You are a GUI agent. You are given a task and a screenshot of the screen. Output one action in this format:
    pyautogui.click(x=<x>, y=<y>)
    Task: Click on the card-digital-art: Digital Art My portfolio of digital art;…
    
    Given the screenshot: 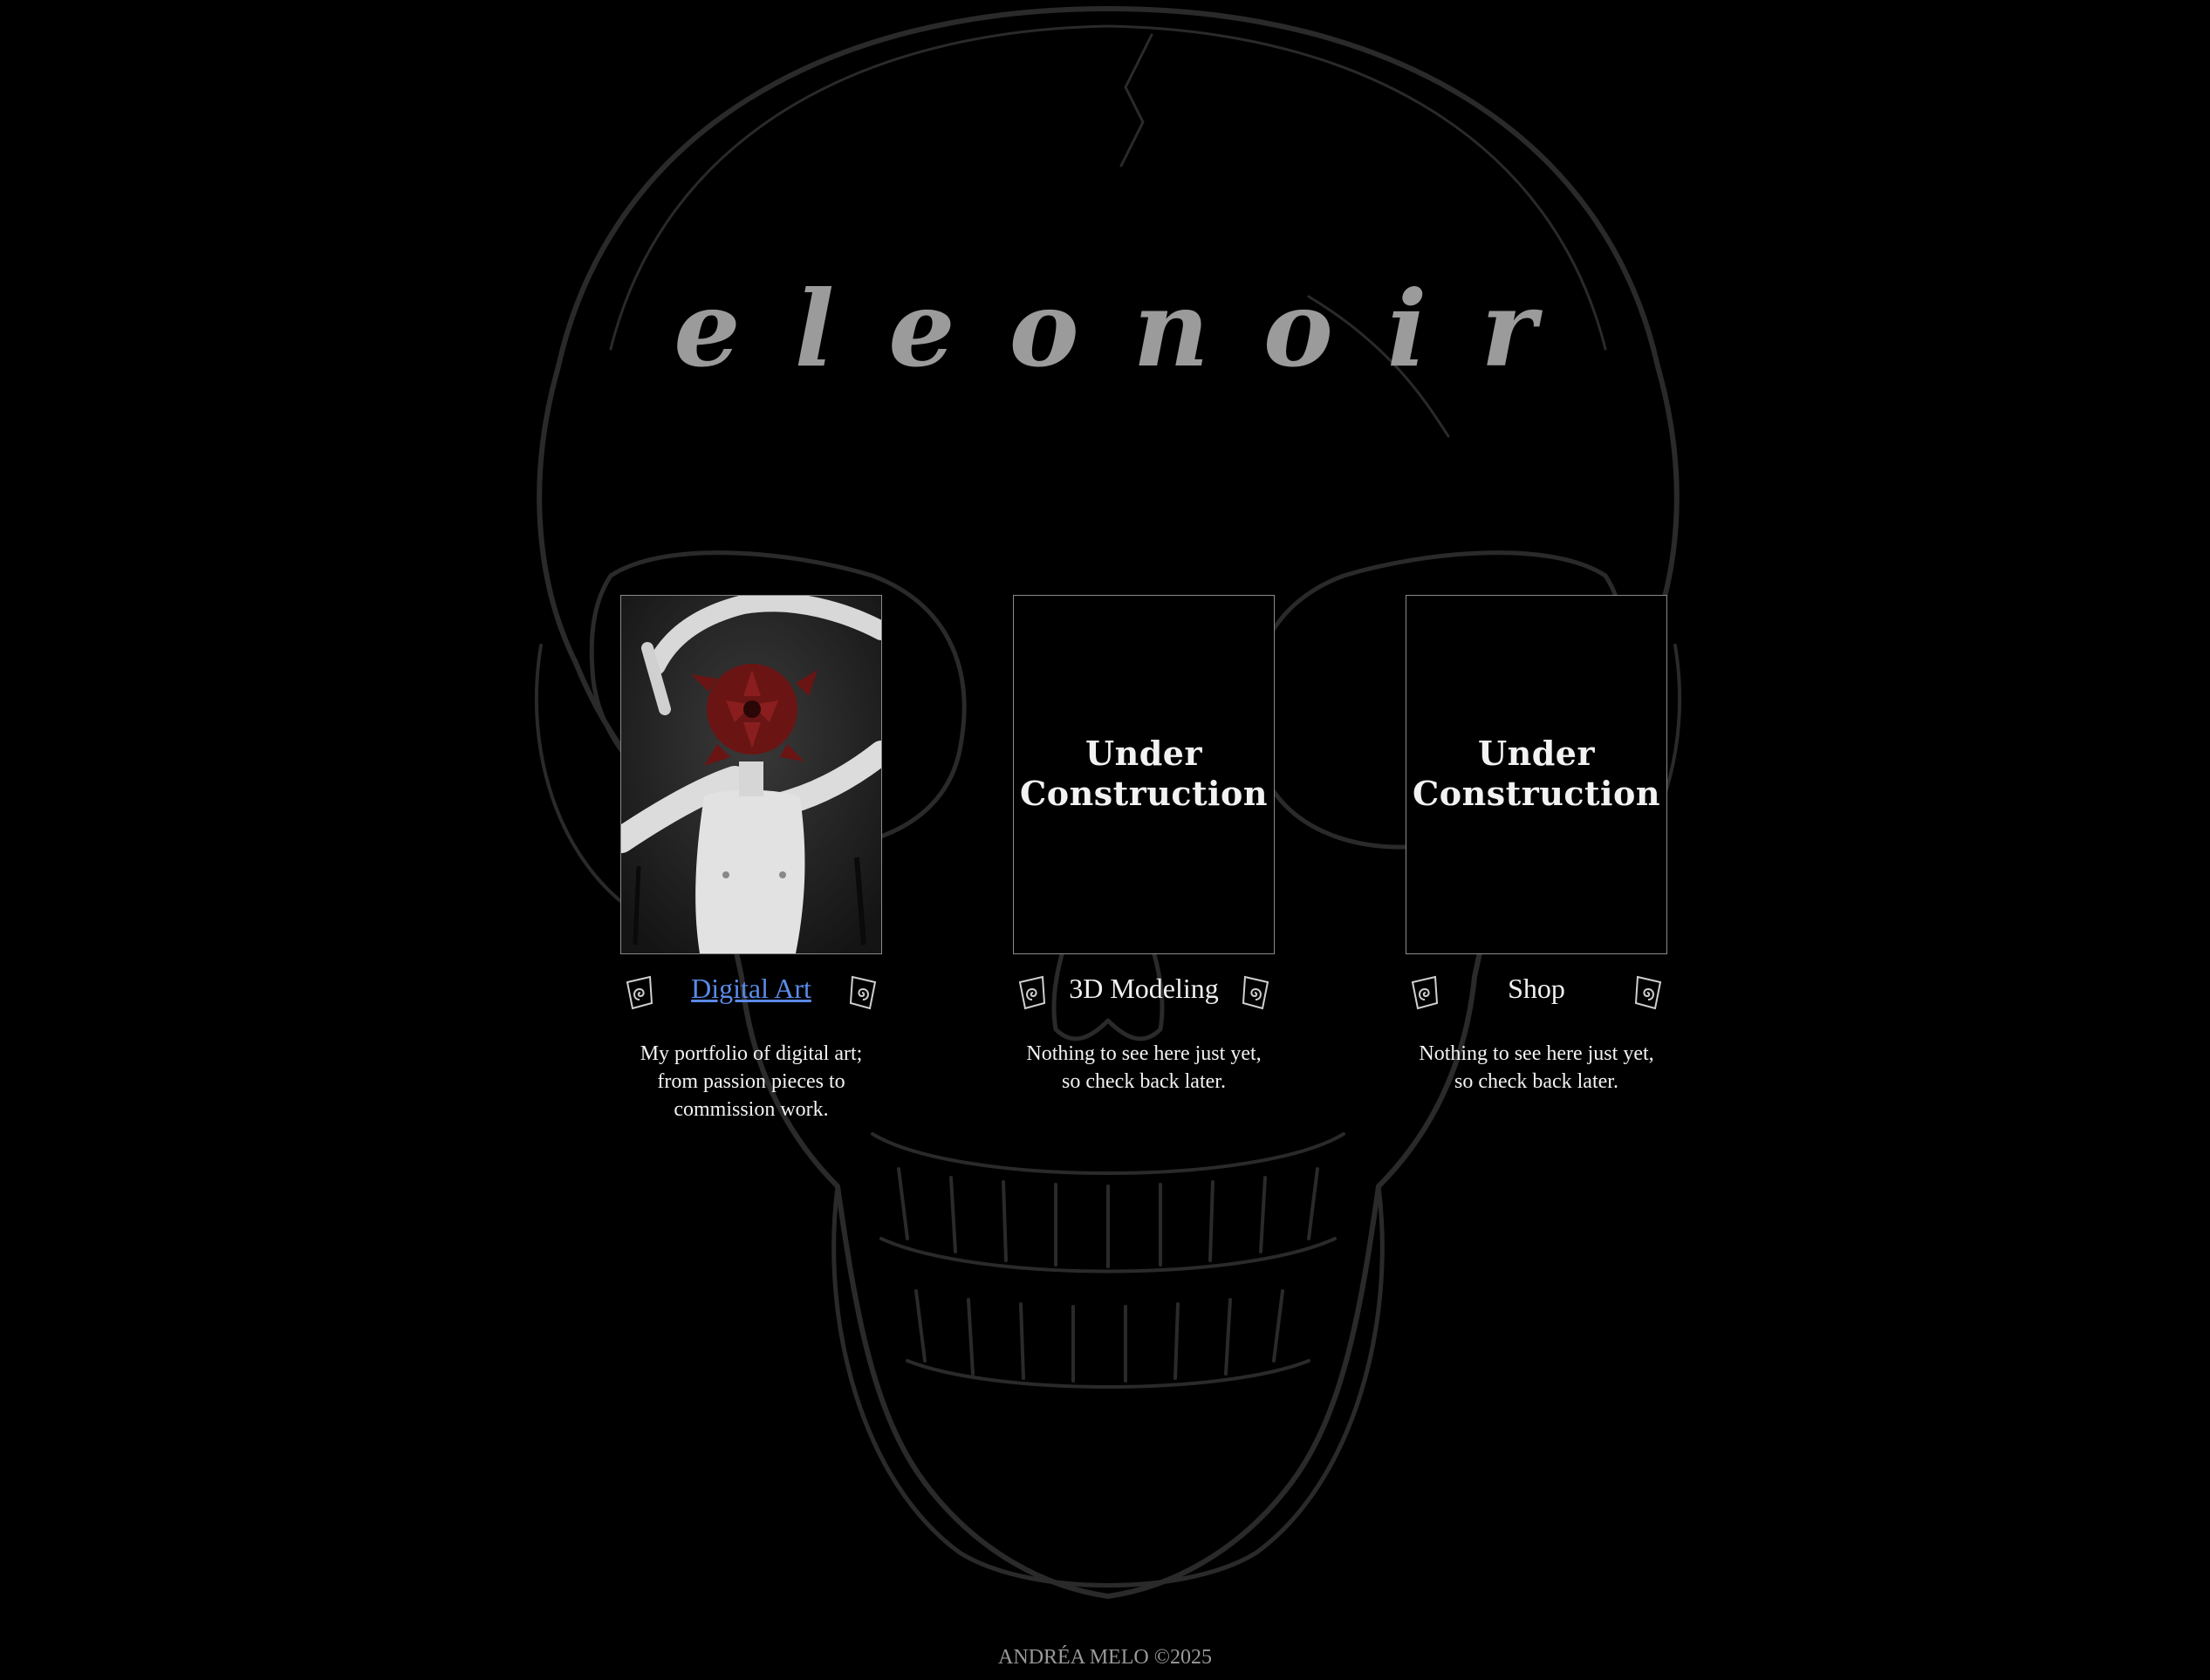 What is the action you would take?
    pyautogui.click(x=751, y=859)
    